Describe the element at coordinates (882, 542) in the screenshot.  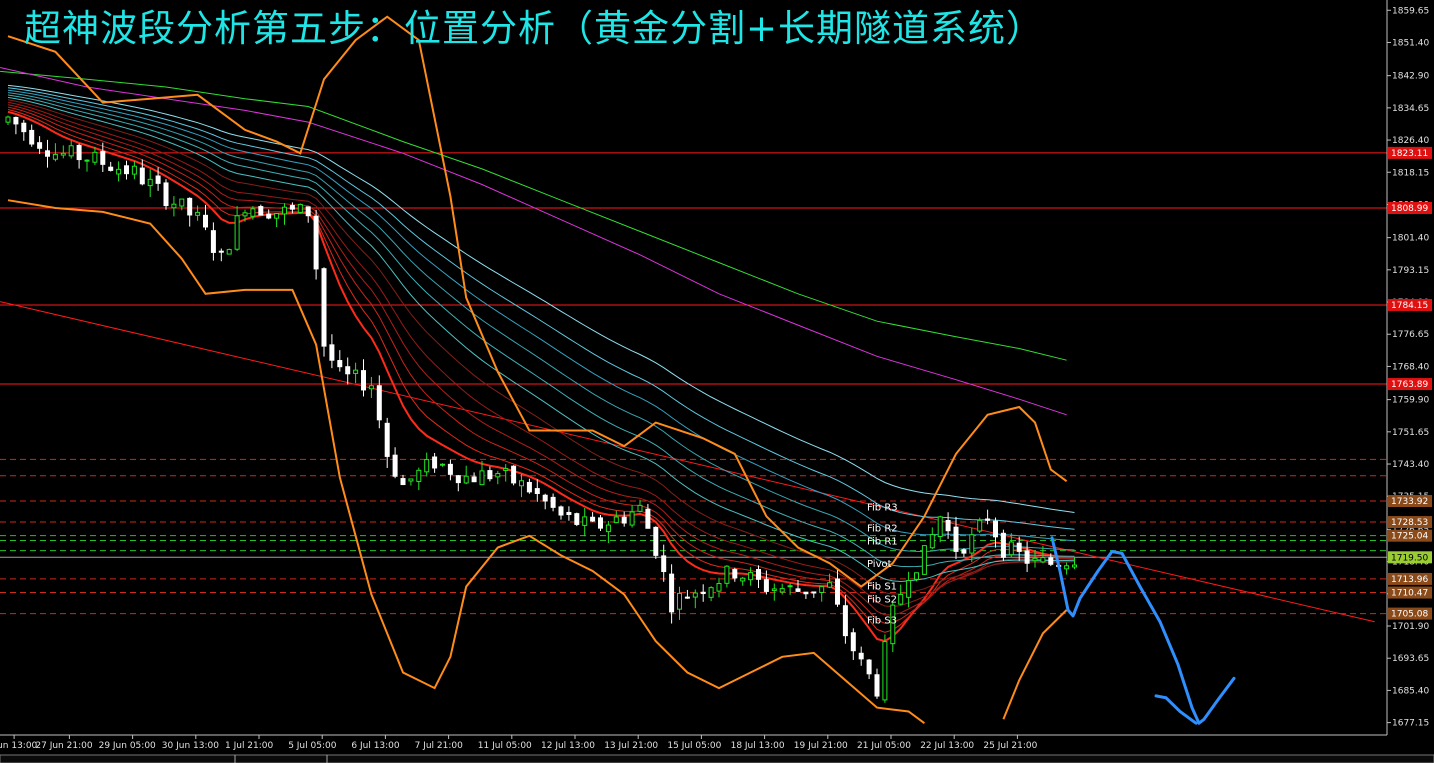
I see `fib-label: Fib R1` at that location.